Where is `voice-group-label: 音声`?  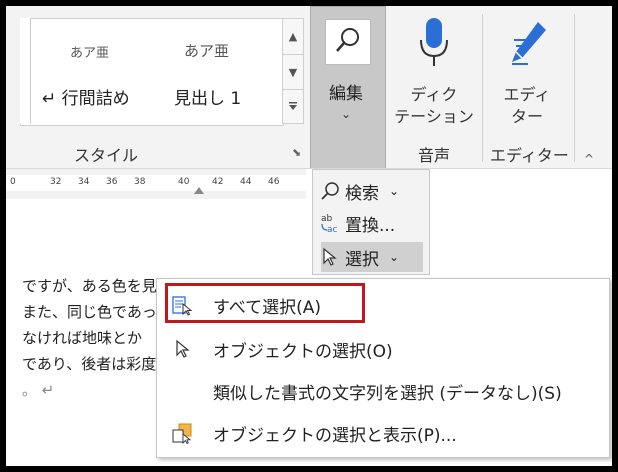
voice-group-label: 音声 is located at coordinates (434, 155).